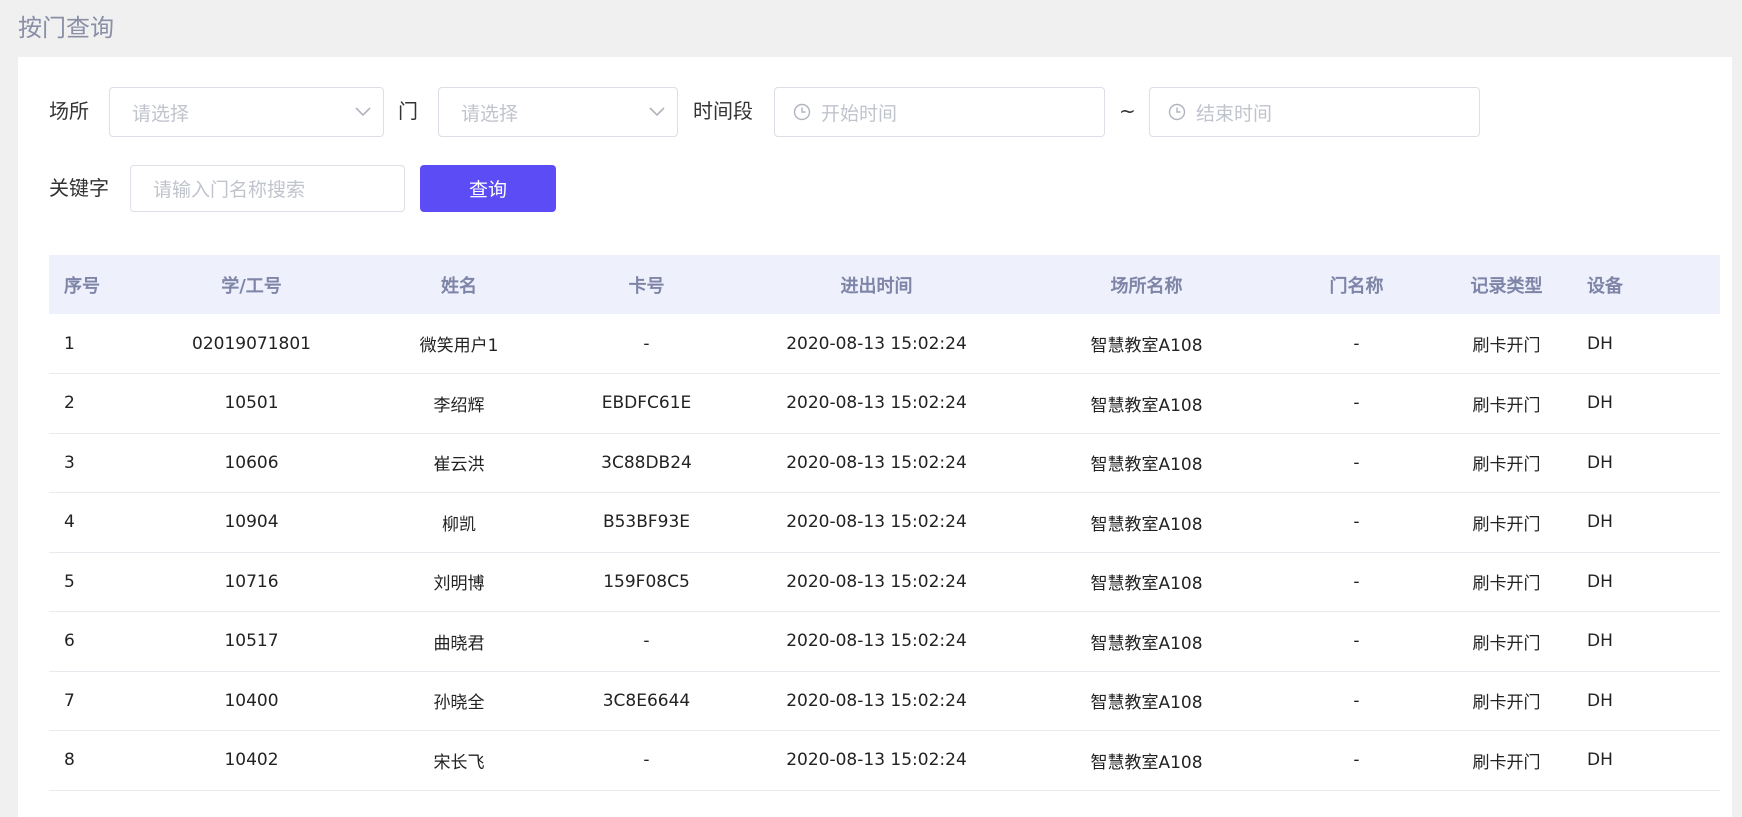 This screenshot has width=1742, height=817. What do you see at coordinates (69, 641) in the screenshot?
I see `cell-index: 6` at bounding box center [69, 641].